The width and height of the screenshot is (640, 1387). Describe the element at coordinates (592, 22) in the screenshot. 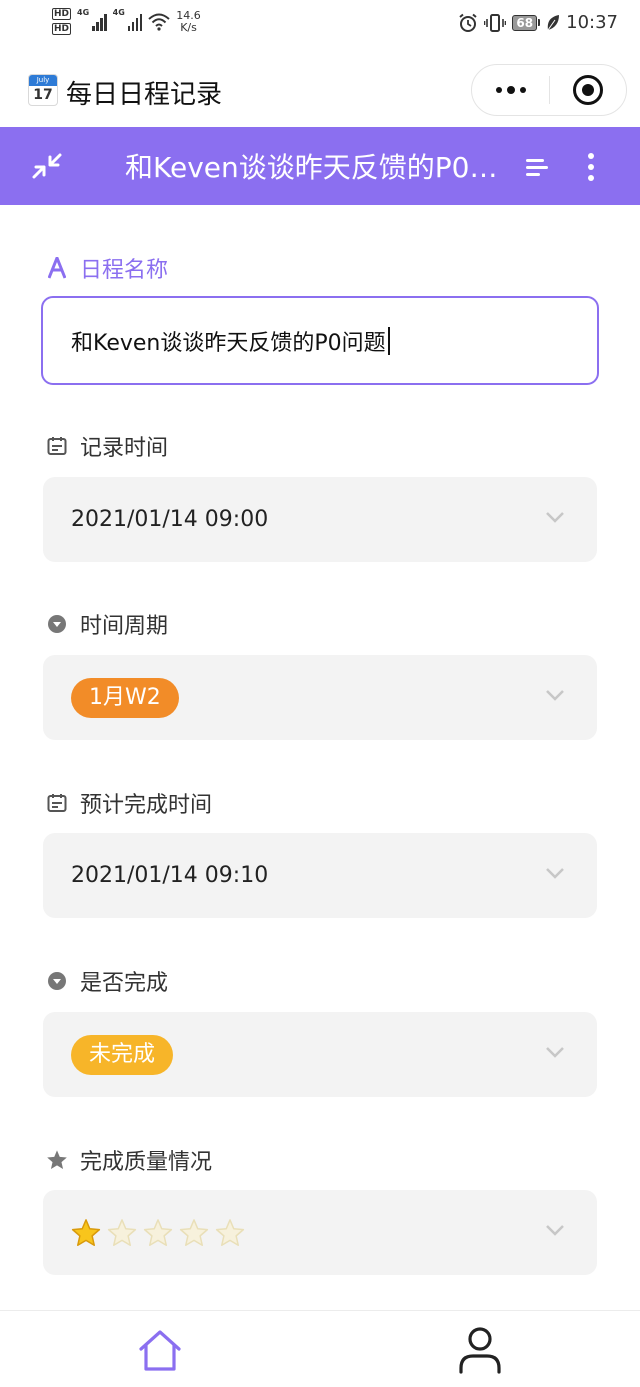

I see `clock-time: 10:37` at that location.